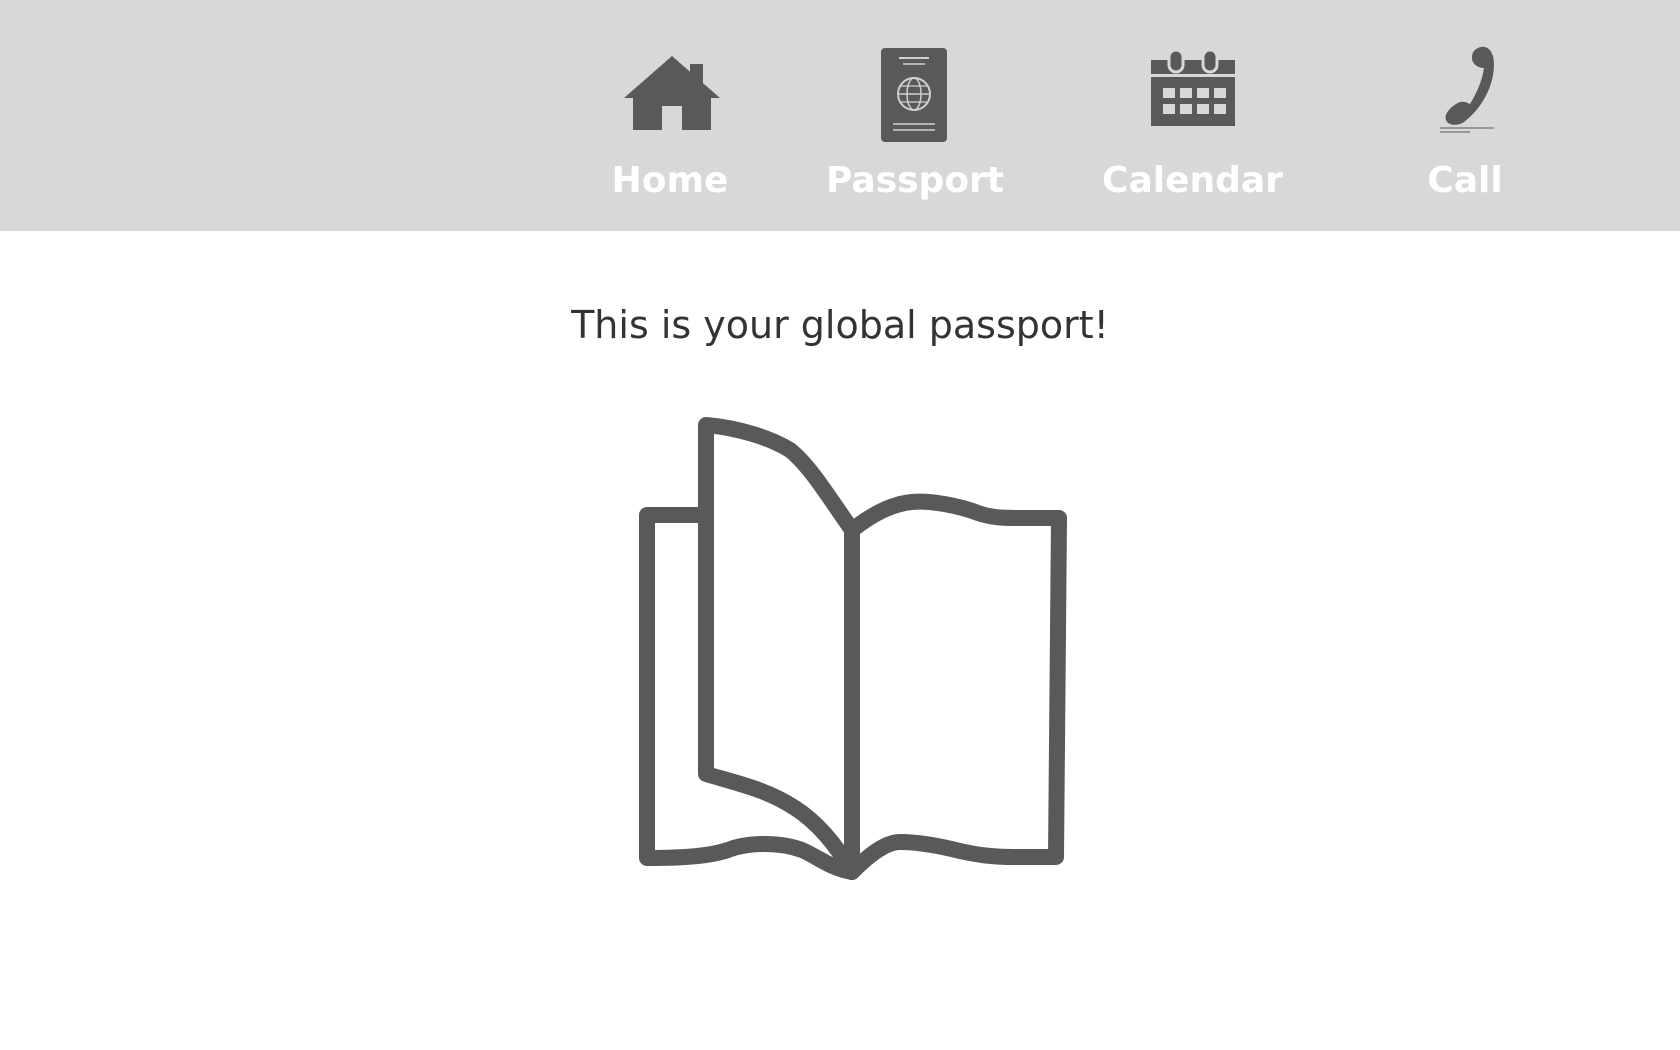  I want to click on passport-icon, so click(914, 95).